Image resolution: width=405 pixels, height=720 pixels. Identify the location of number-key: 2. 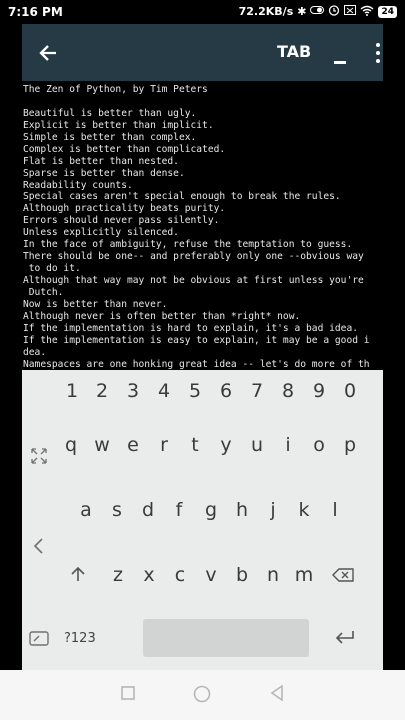
(102, 391).